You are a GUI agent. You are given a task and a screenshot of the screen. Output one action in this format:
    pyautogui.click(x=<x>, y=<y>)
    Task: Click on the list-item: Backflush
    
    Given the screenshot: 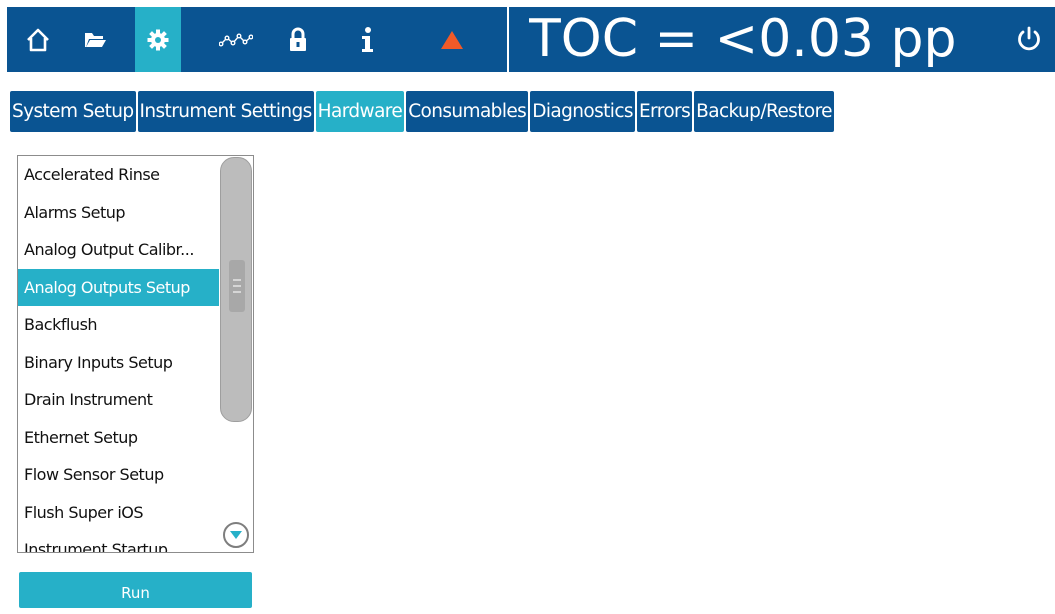 What is the action you would take?
    pyautogui.click(x=119, y=325)
    